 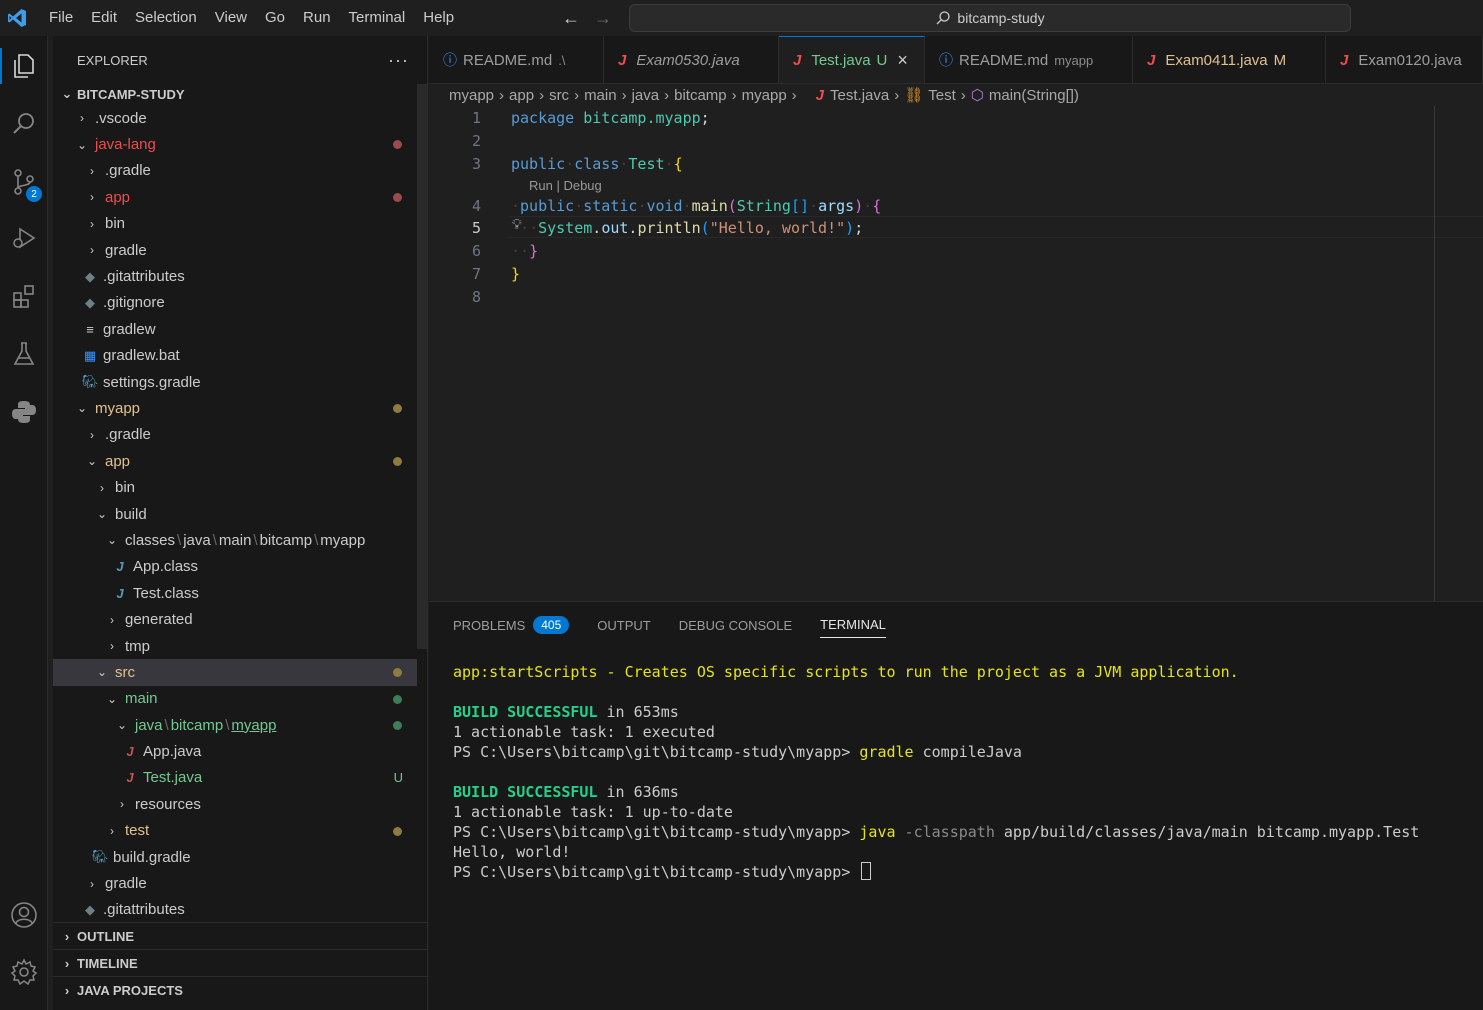 I want to click on editor-scrollbar, so click(x=1434, y=353).